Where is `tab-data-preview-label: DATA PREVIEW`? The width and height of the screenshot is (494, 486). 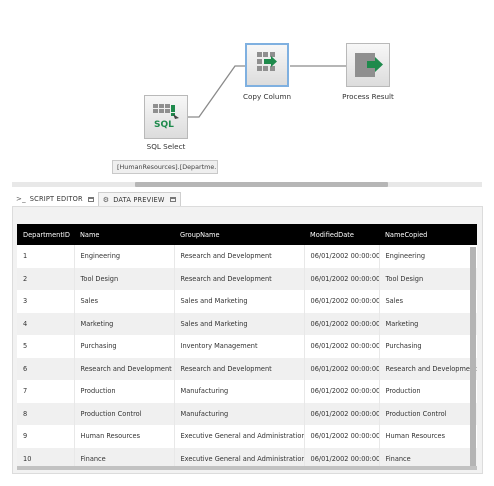 tab-data-preview-label: DATA PREVIEW is located at coordinates (139, 199).